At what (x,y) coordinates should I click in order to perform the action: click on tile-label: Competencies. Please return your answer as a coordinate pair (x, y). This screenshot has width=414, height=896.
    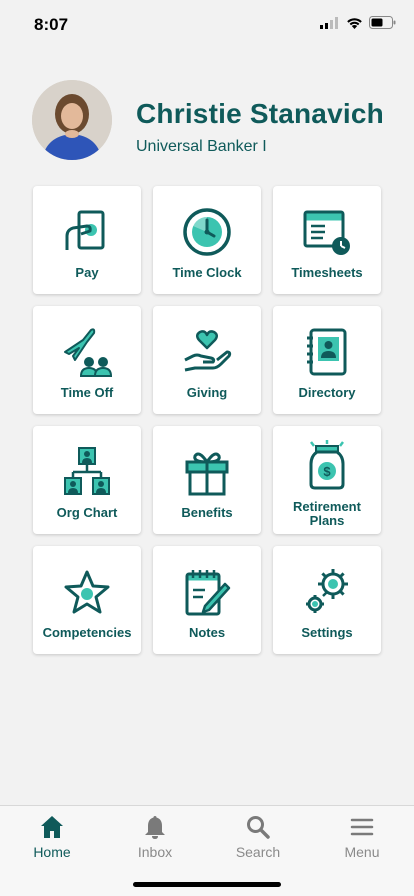
    Looking at the image, I should click on (87, 632).